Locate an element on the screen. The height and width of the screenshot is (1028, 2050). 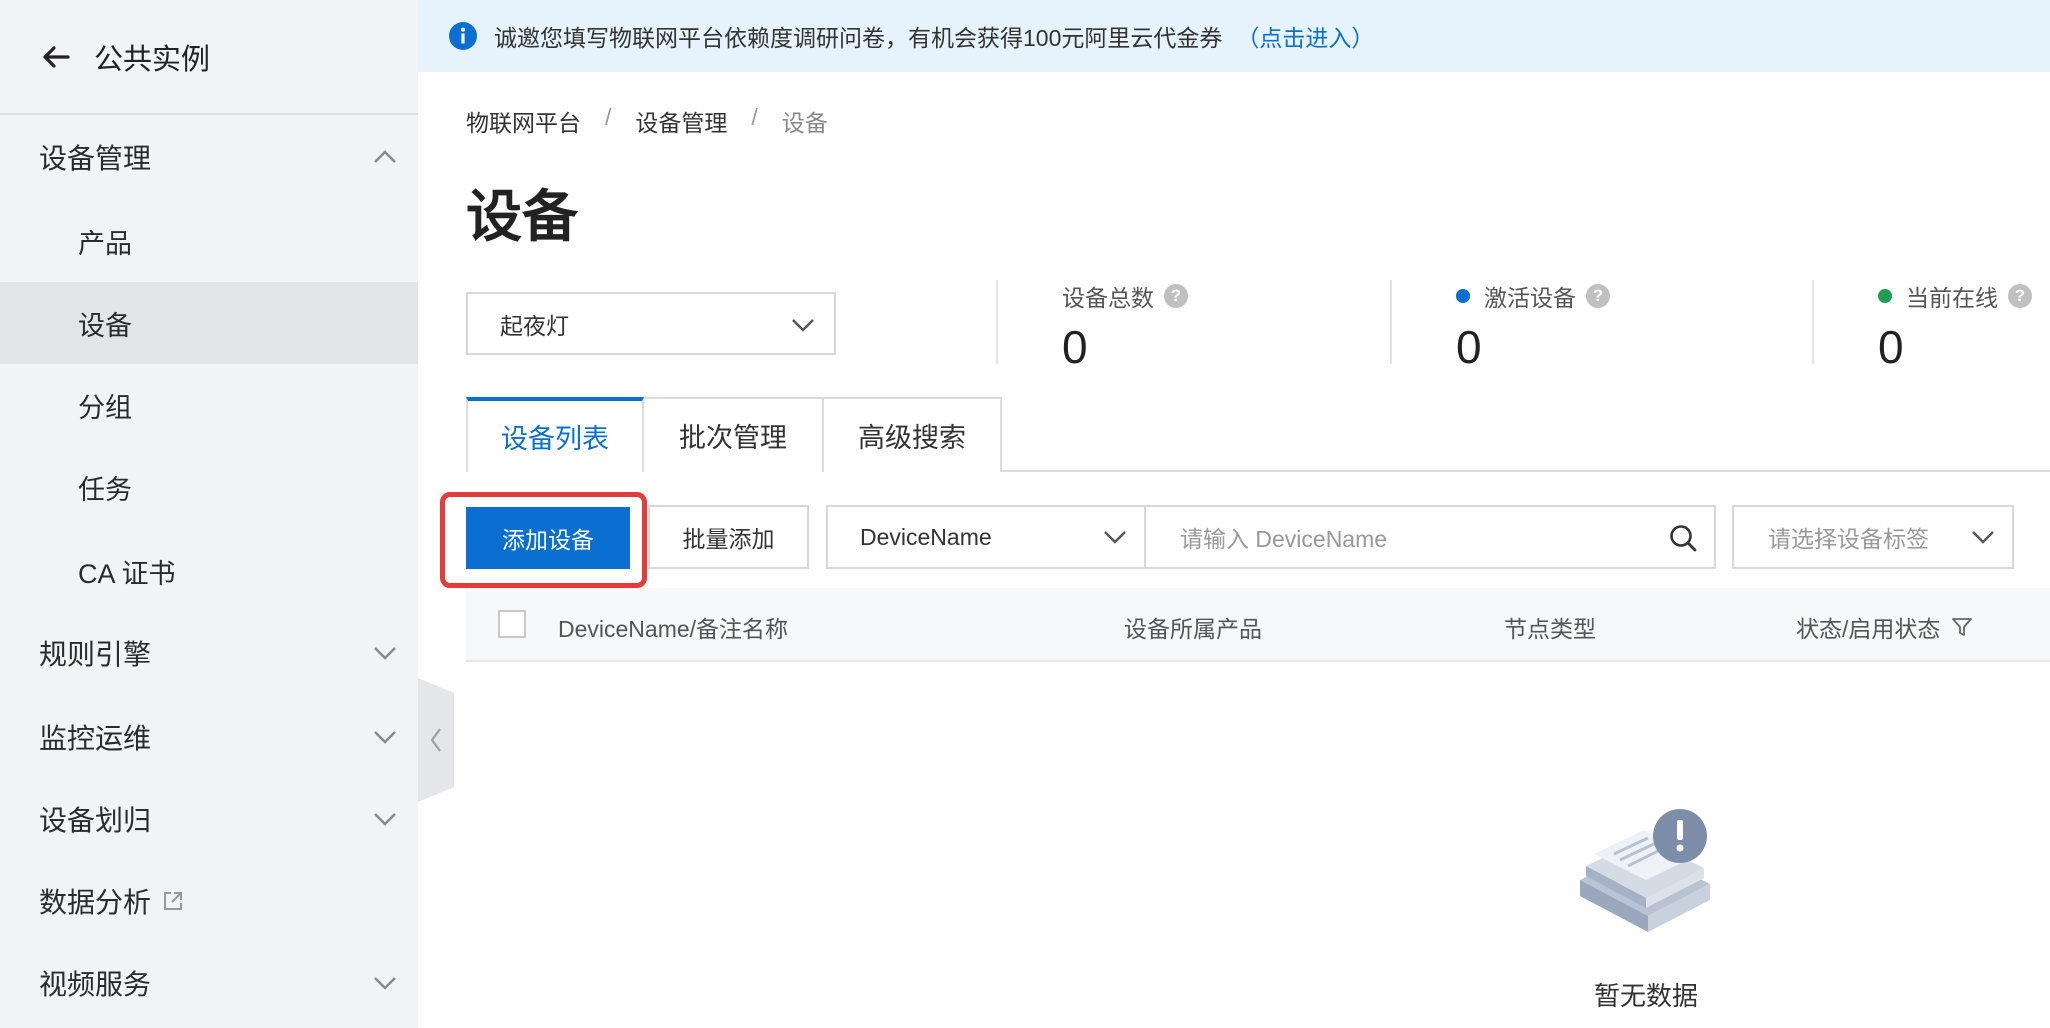
info-icon is located at coordinates (463, 36).